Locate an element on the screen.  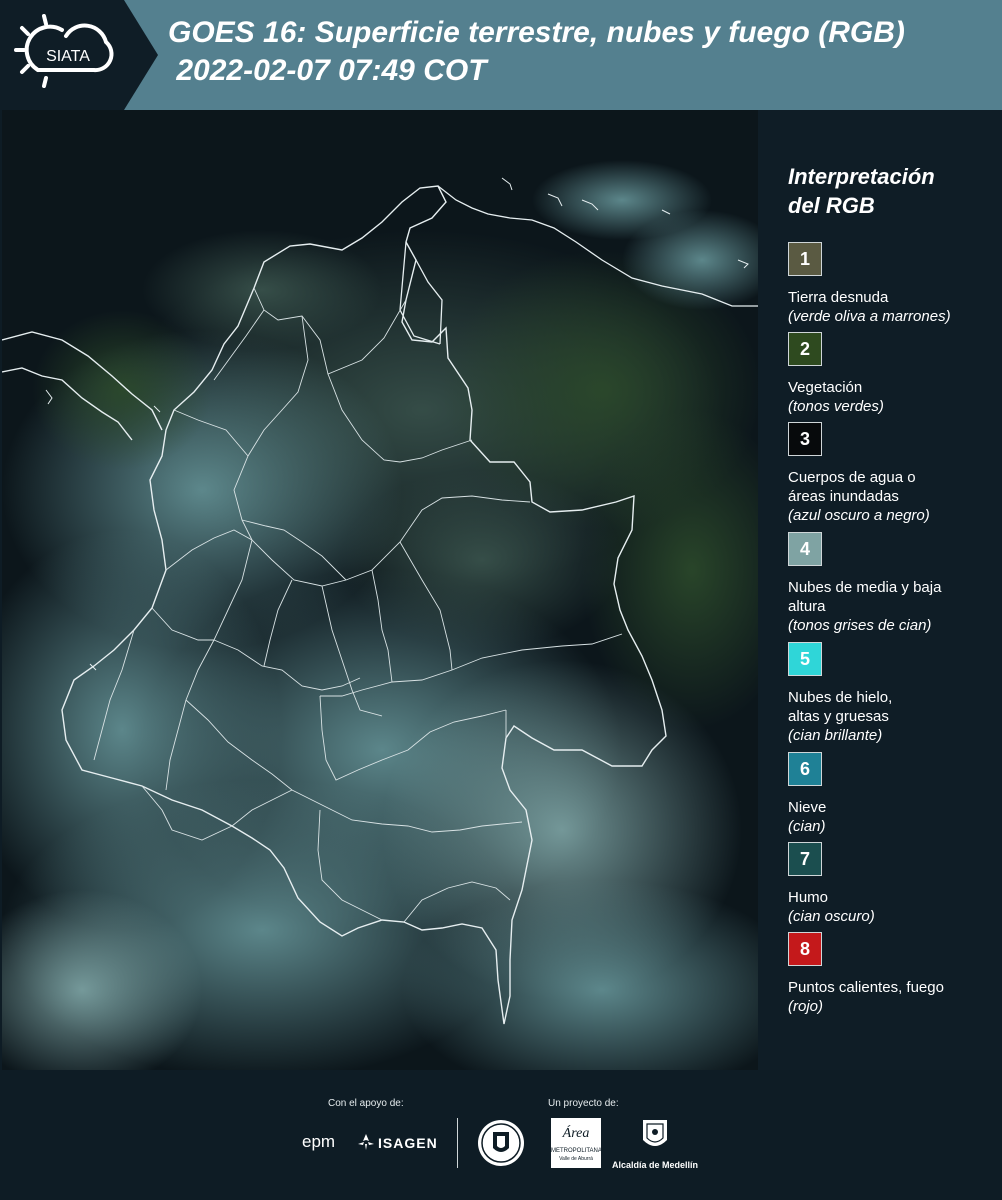
alcaldia-shield-icon is located at coordinates (655, 1136).